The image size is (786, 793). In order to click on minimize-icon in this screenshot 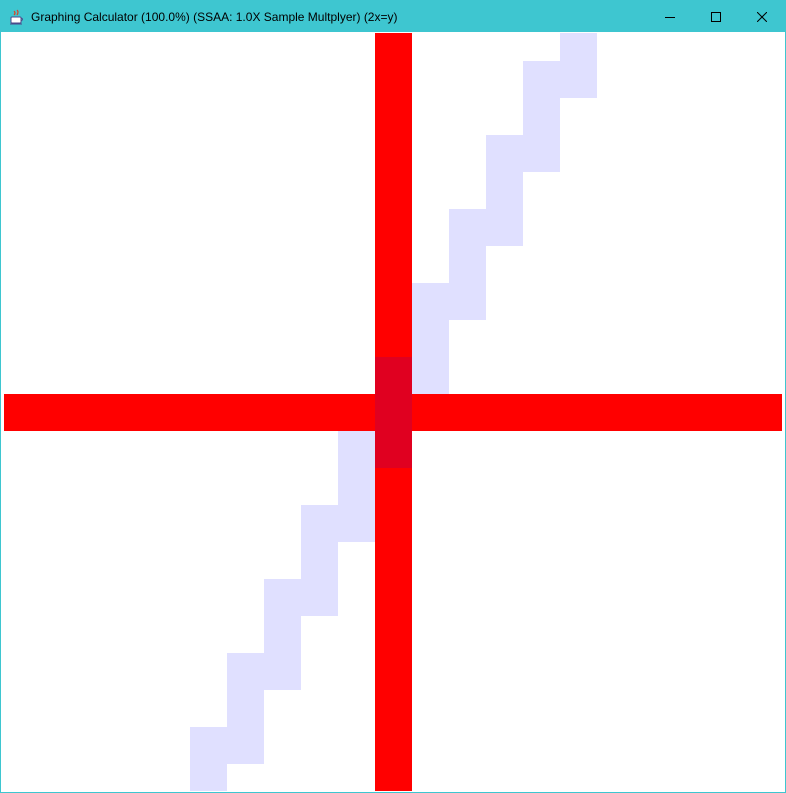, I will do `click(670, 17)`.